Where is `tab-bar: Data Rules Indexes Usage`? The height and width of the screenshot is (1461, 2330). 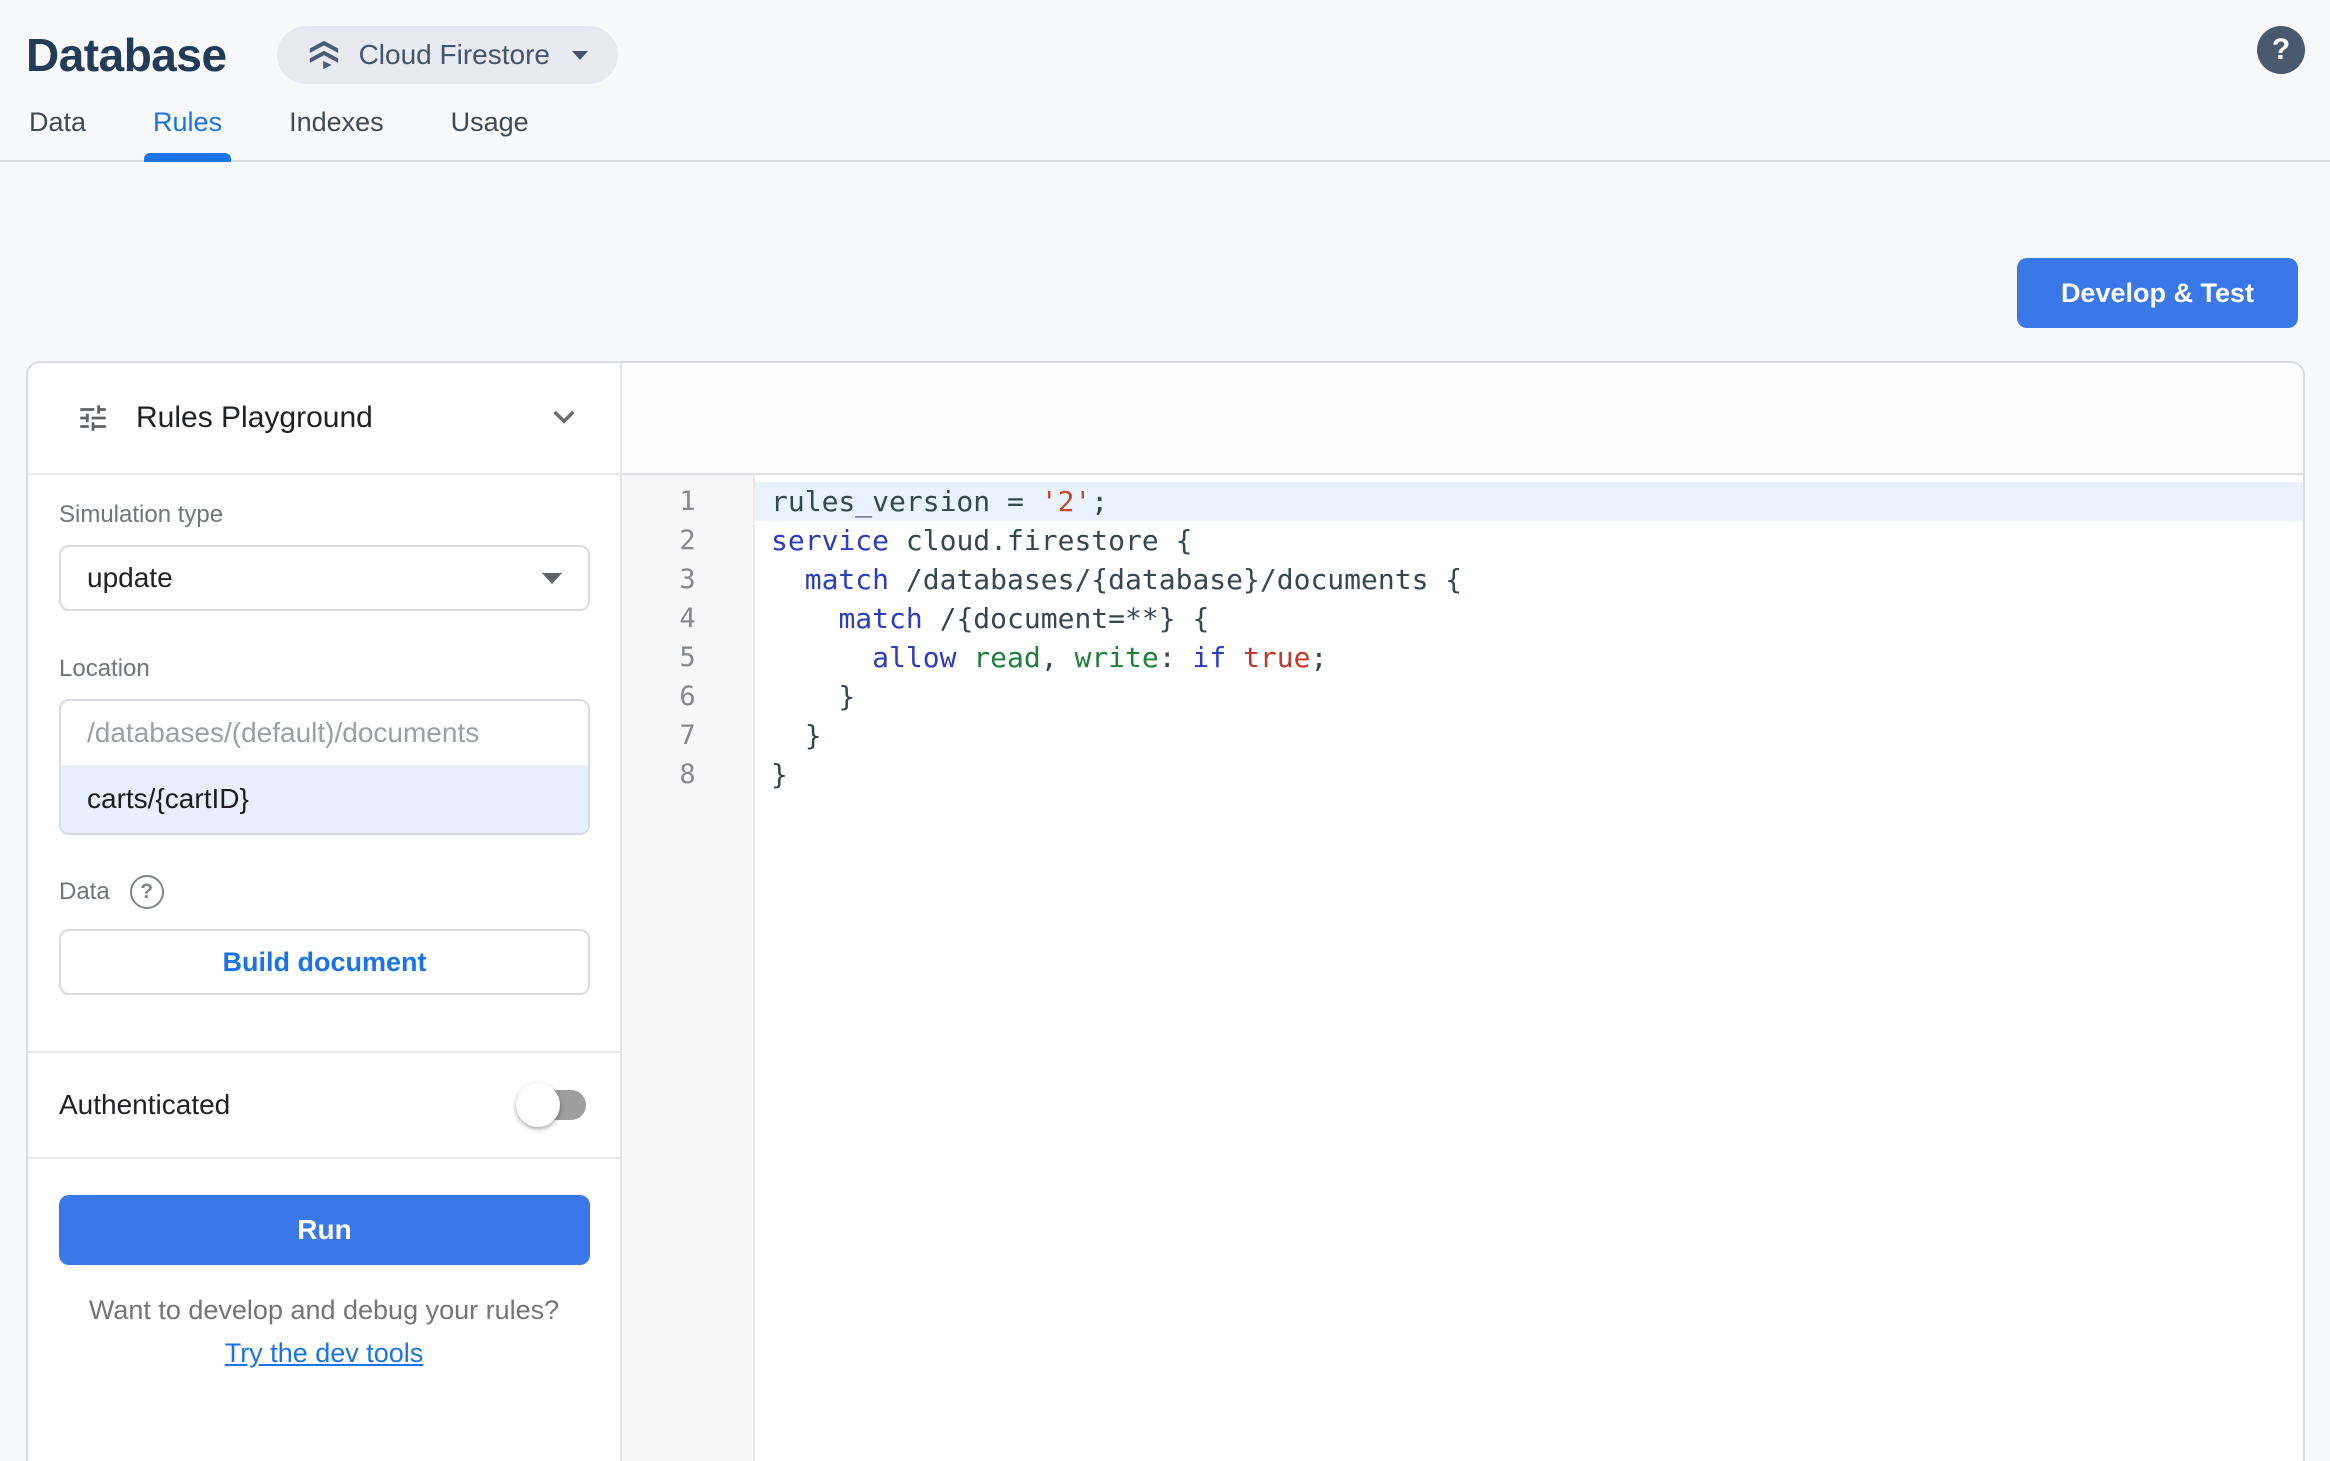
tab-bar: Data Rules Indexes Usage is located at coordinates (1165, 129).